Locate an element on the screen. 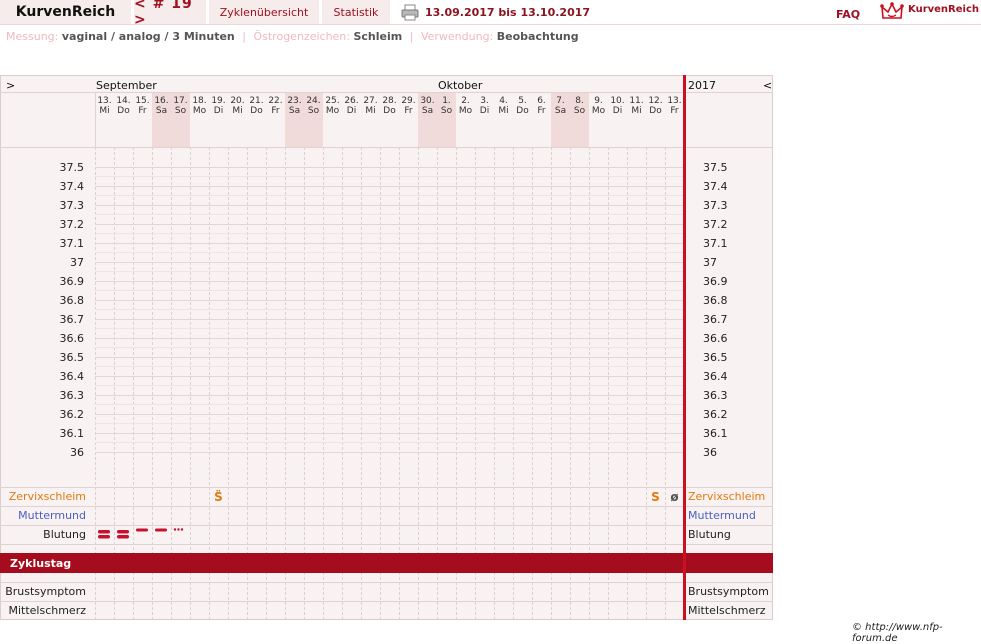  estrogen-label: Östrogenzeichen: is located at coordinates (301, 36).